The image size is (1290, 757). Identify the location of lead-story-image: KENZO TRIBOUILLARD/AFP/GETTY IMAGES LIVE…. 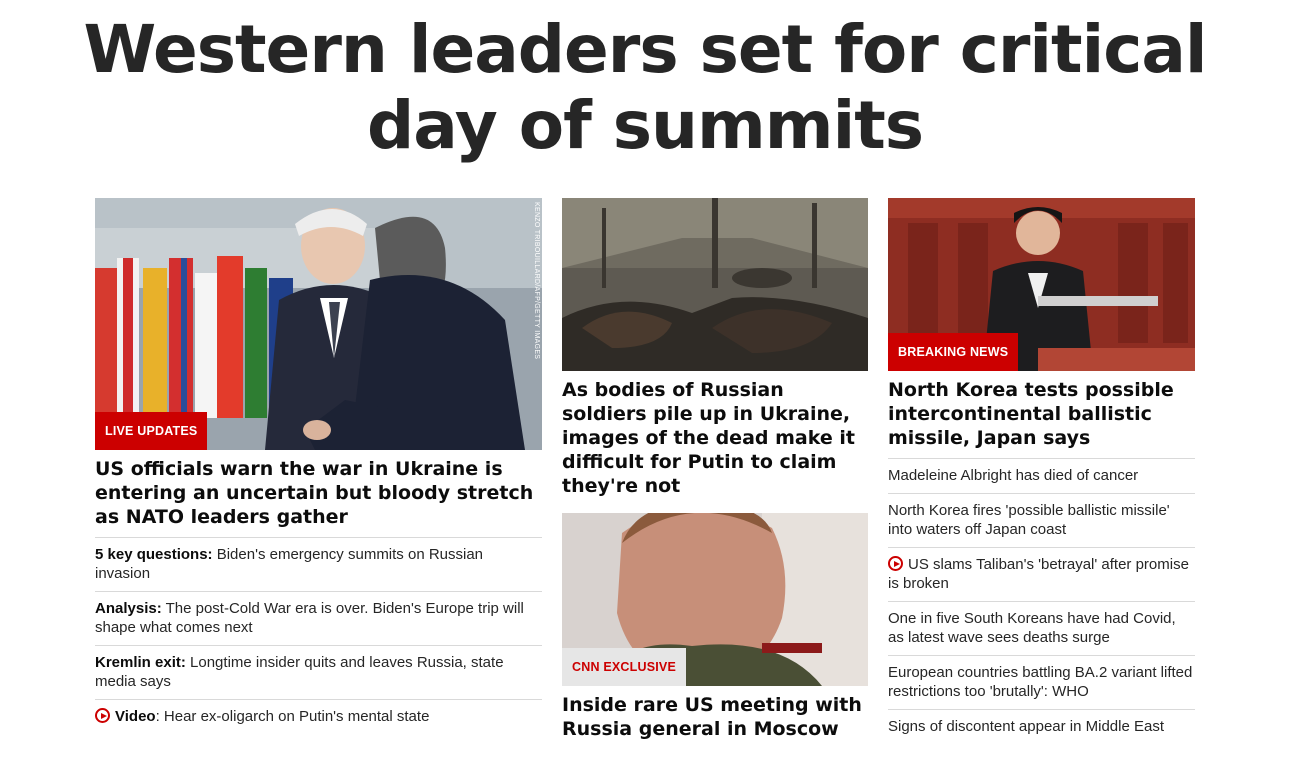
(318, 324).